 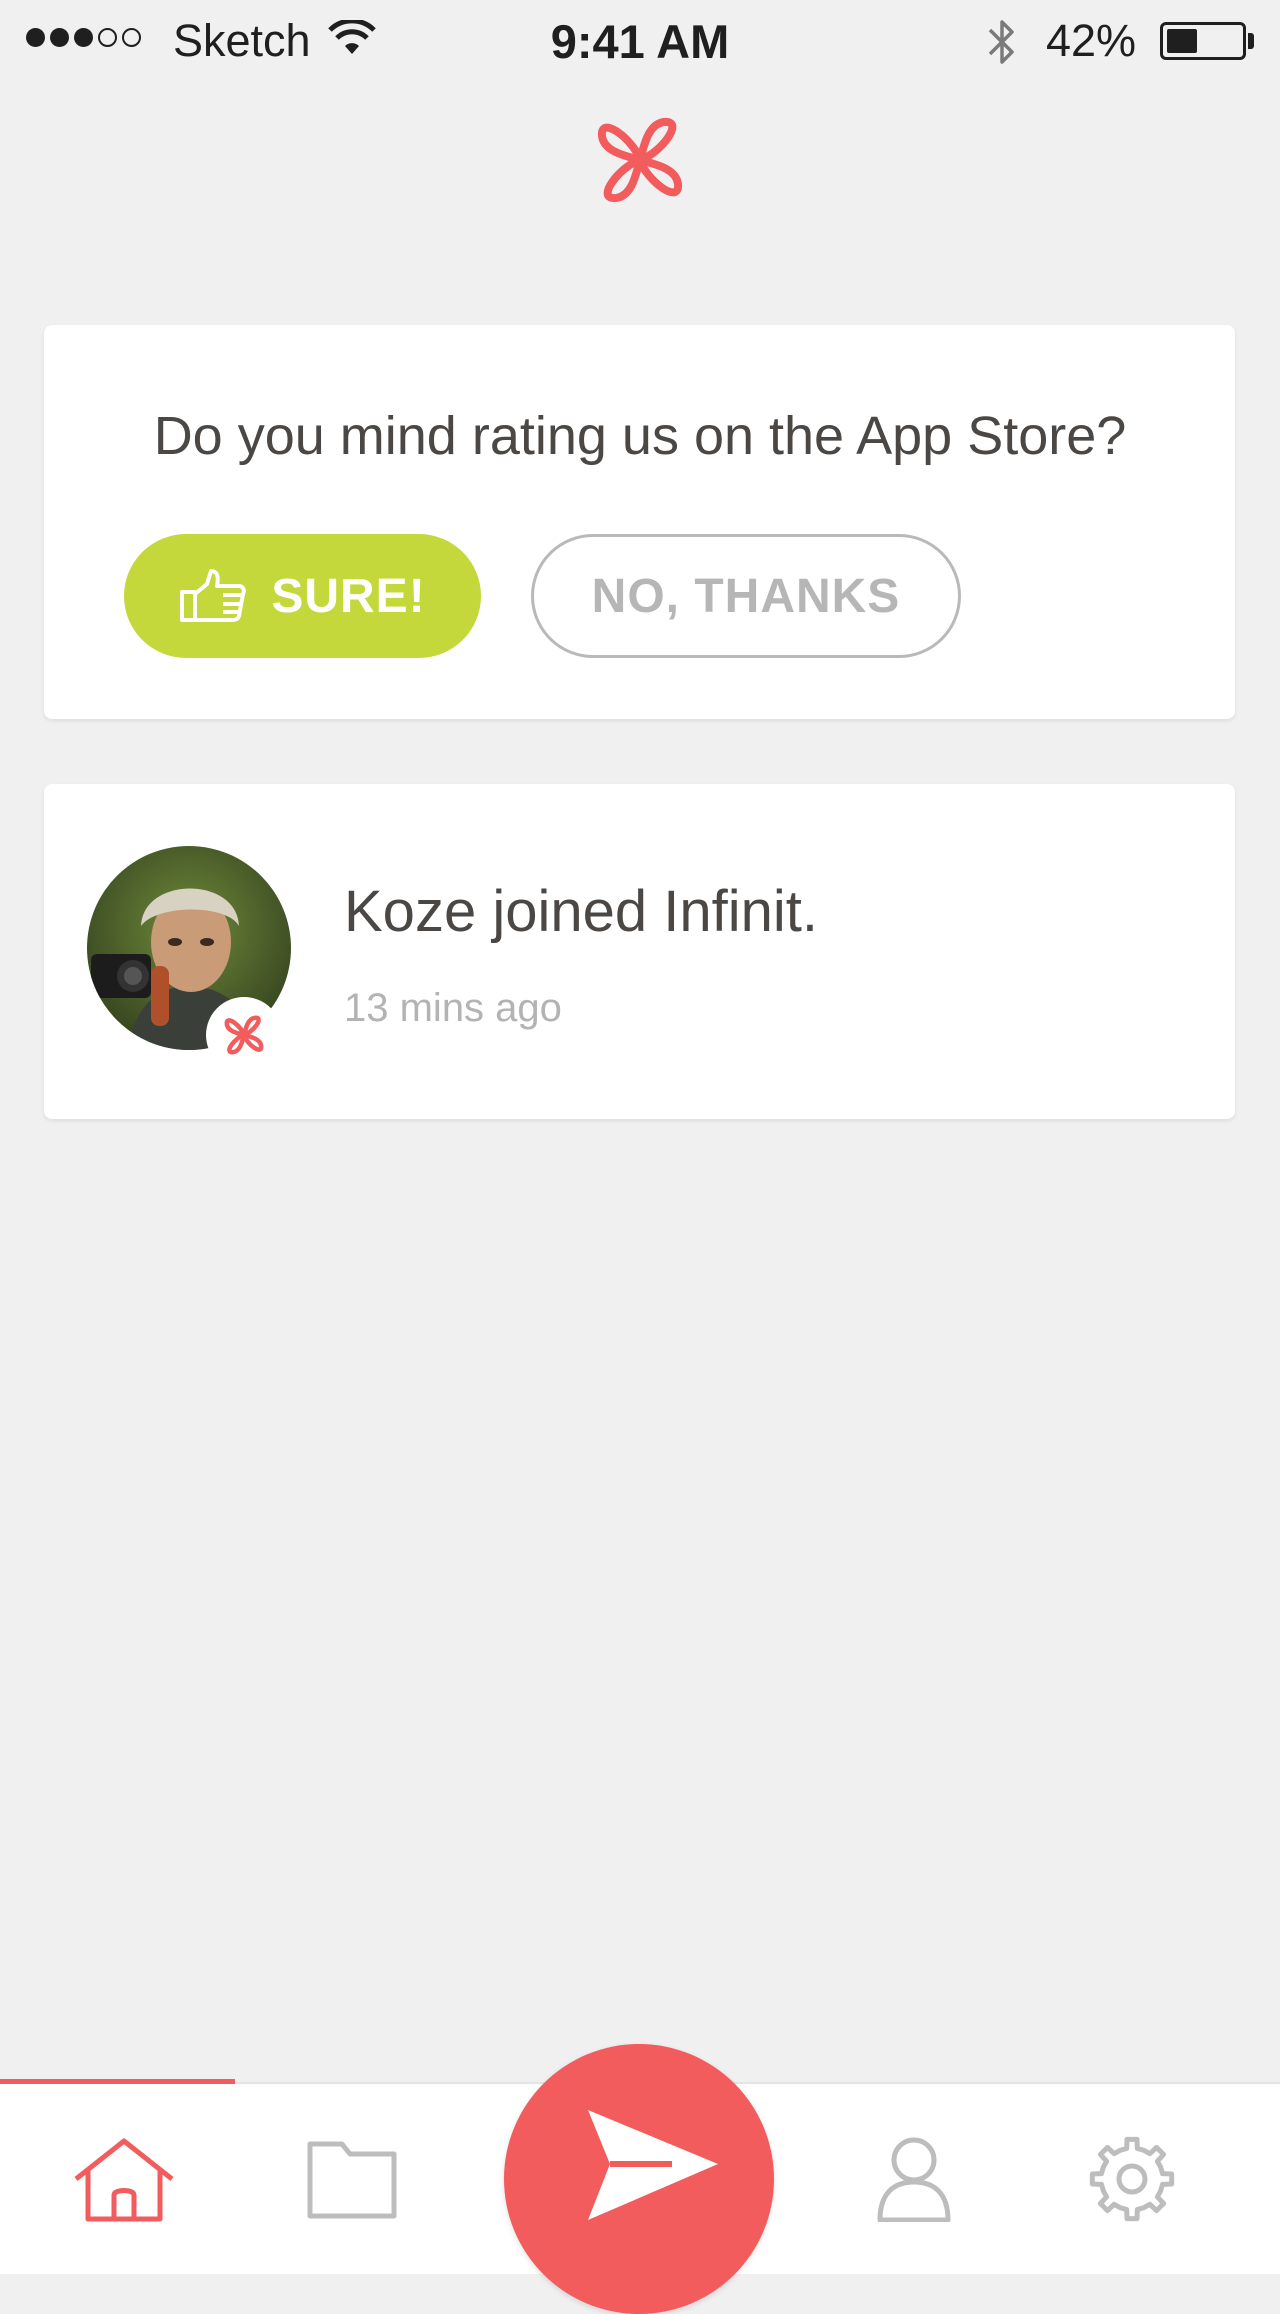 What do you see at coordinates (1091, 40) in the screenshot?
I see `battery-percent: 42%` at bounding box center [1091, 40].